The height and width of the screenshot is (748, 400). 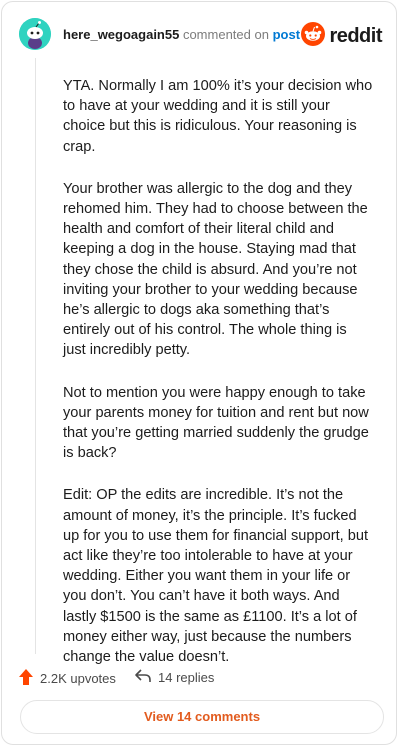 I want to click on comment-meta: here_wegoagain55 commented on post, so click(x=181, y=34).